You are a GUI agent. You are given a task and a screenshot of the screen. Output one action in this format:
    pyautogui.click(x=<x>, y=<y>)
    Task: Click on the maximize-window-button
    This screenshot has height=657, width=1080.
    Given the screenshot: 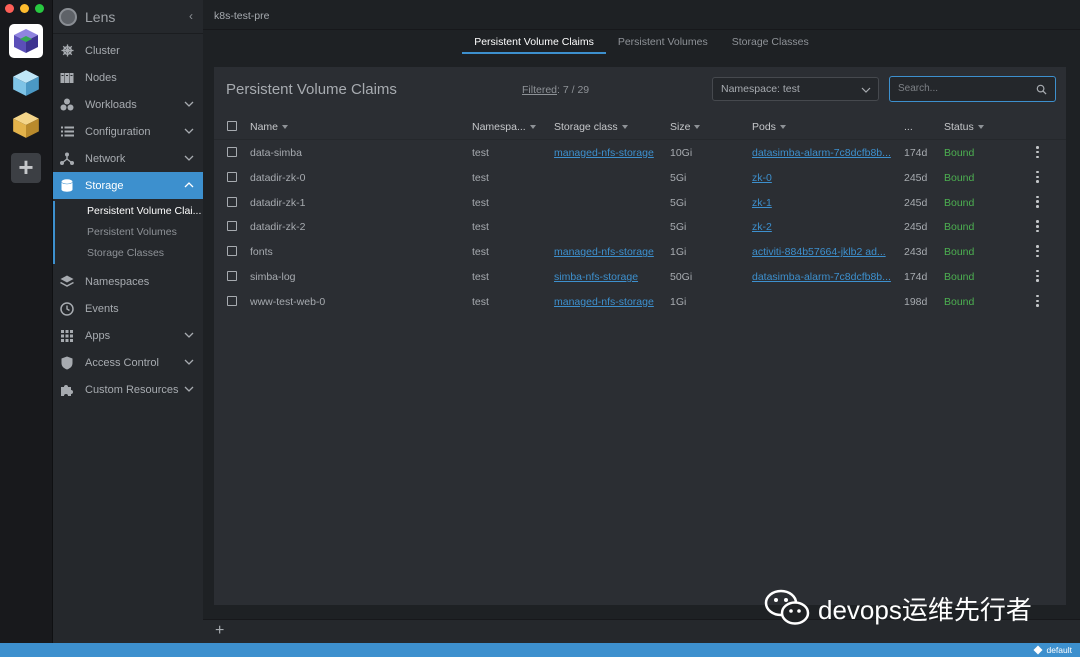 What is the action you would take?
    pyautogui.click(x=39, y=8)
    